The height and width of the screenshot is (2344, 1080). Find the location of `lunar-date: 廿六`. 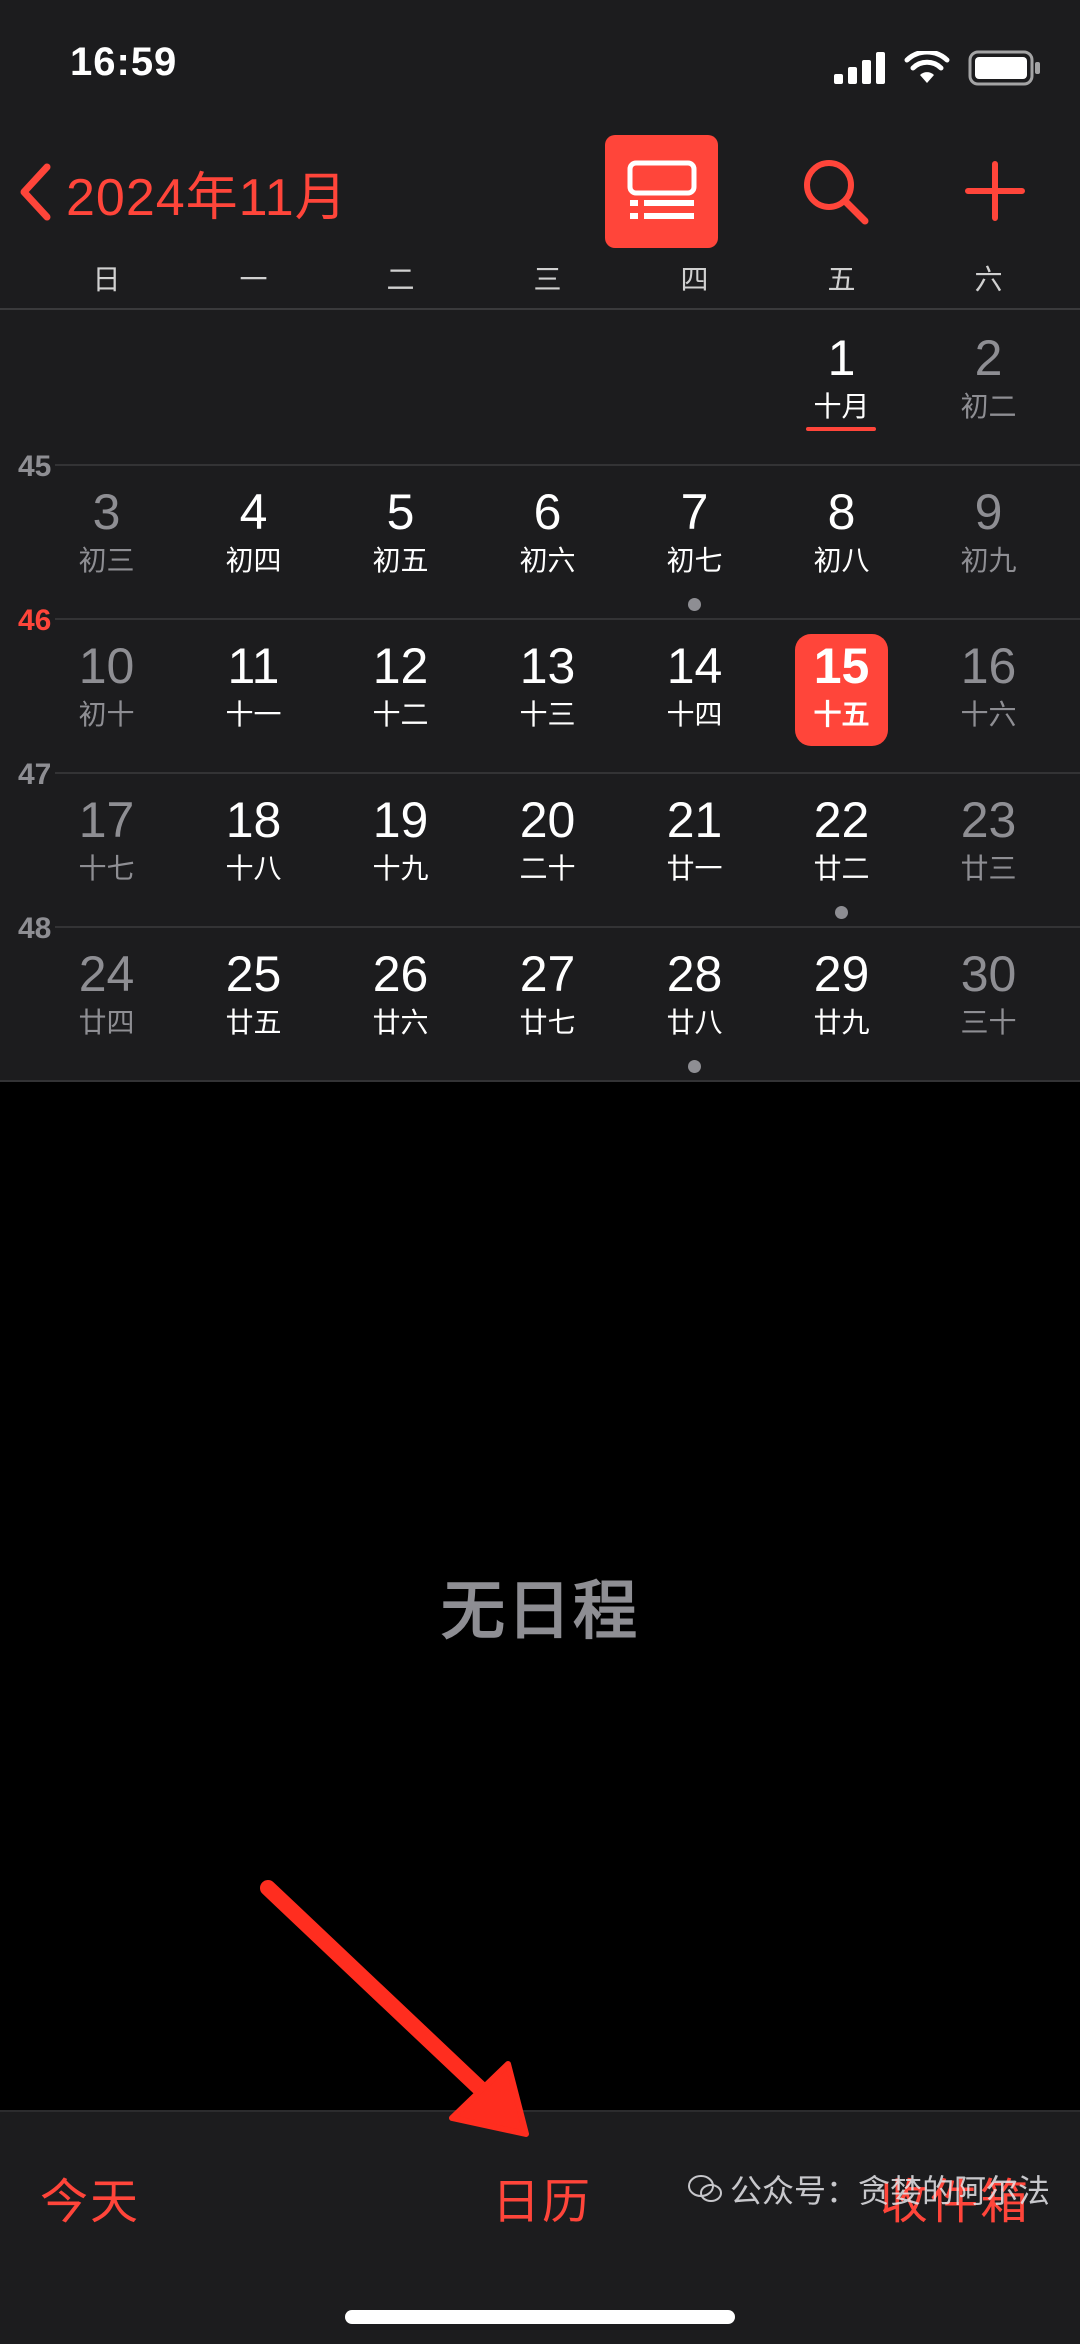

lunar-date: 廿六 is located at coordinates (400, 1022).